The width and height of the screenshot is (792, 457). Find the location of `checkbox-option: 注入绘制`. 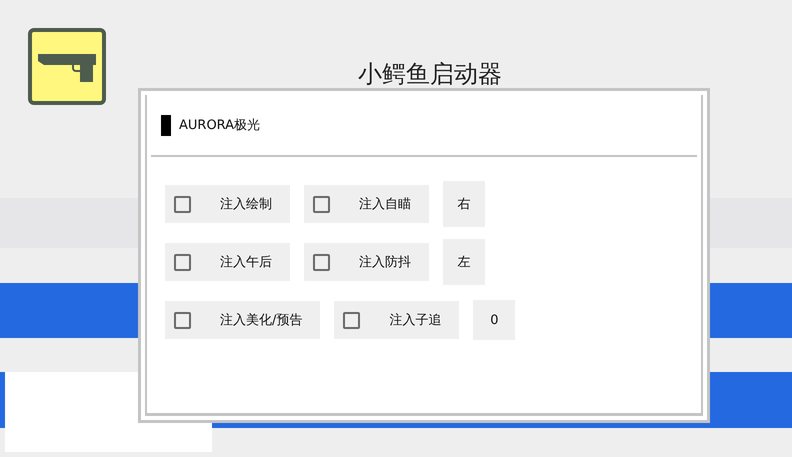

checkbox-option: 注入绘制 is located at coordinates (227, 204).